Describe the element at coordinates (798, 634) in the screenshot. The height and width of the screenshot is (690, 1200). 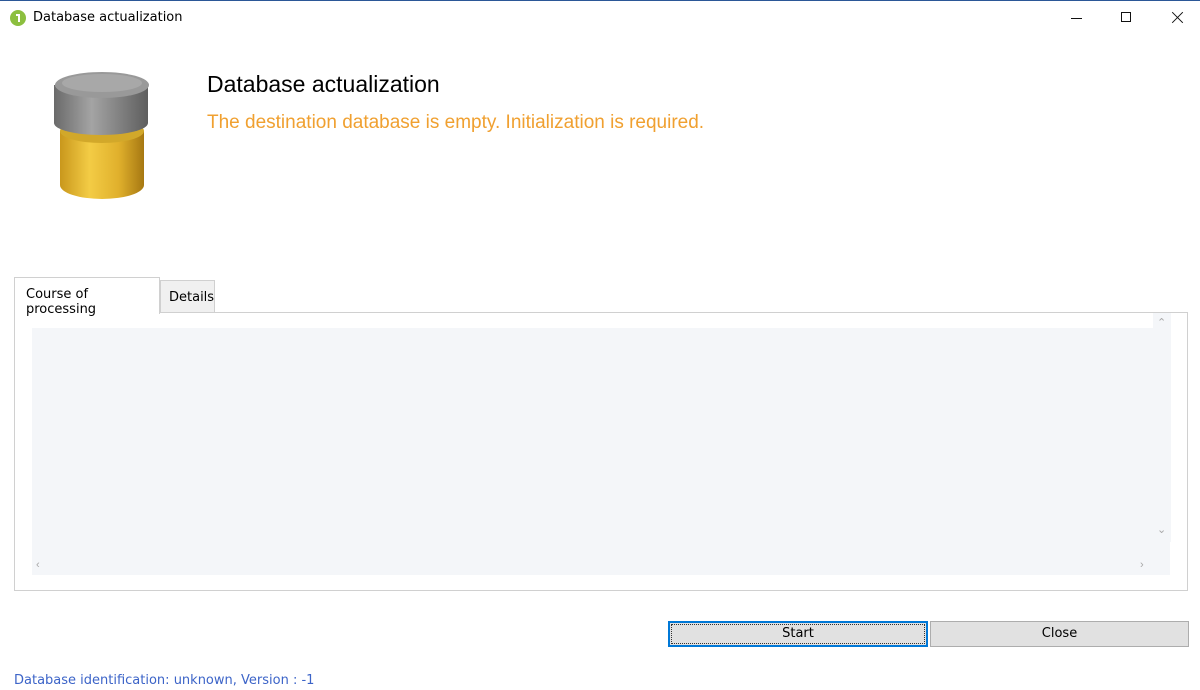
I see `start-button: Start` at that location.